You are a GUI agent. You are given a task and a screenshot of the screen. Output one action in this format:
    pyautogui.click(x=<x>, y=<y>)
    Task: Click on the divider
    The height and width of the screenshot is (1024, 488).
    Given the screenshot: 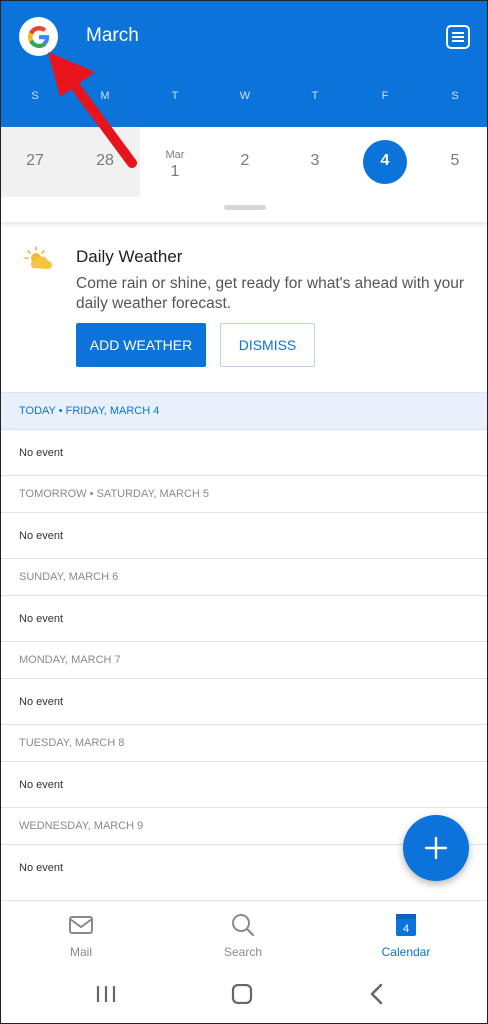 What is the action you would take?
    pyautogui.click(x=244, y=225)
    